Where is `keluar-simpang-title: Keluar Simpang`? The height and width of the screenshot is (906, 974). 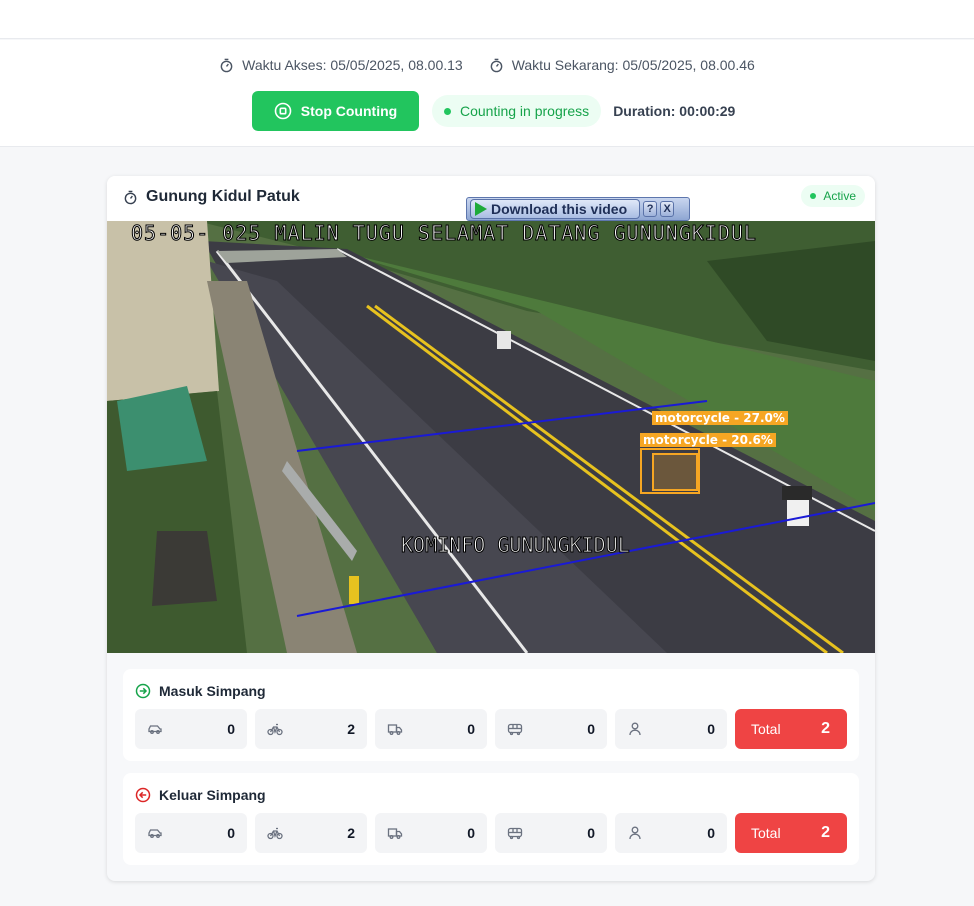
keluar-simpang-title: Keluar Simpang is located at coordinates (200, 795).